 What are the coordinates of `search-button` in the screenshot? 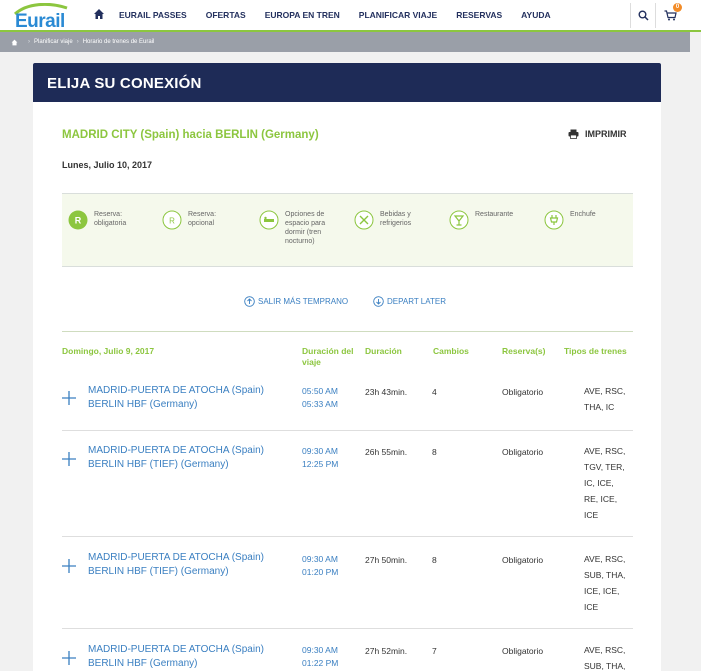 It's located at (642, 15).